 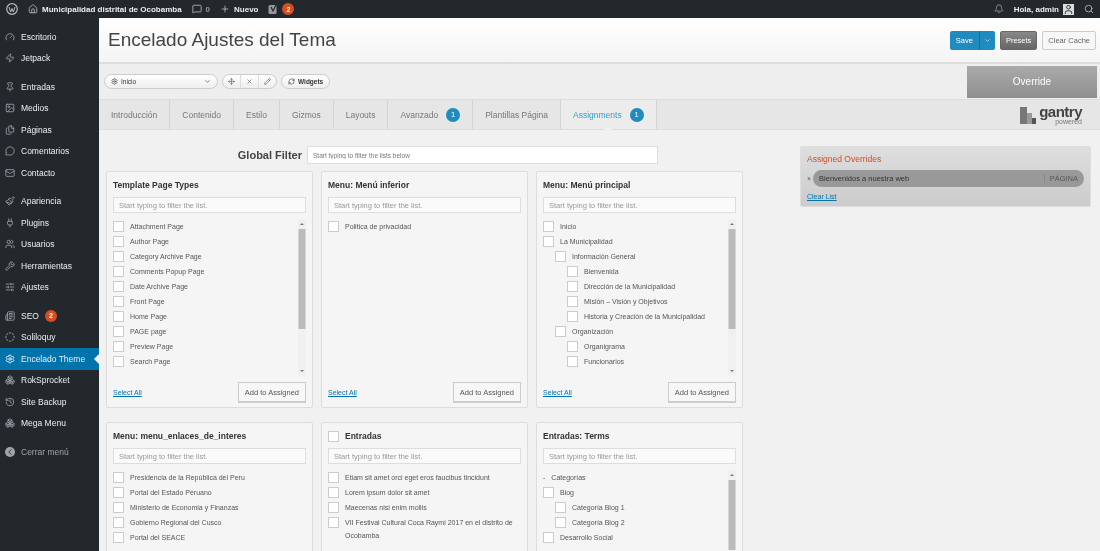 I want to click on greeting-link: Hola, admin, so click(x=1036, y=9).